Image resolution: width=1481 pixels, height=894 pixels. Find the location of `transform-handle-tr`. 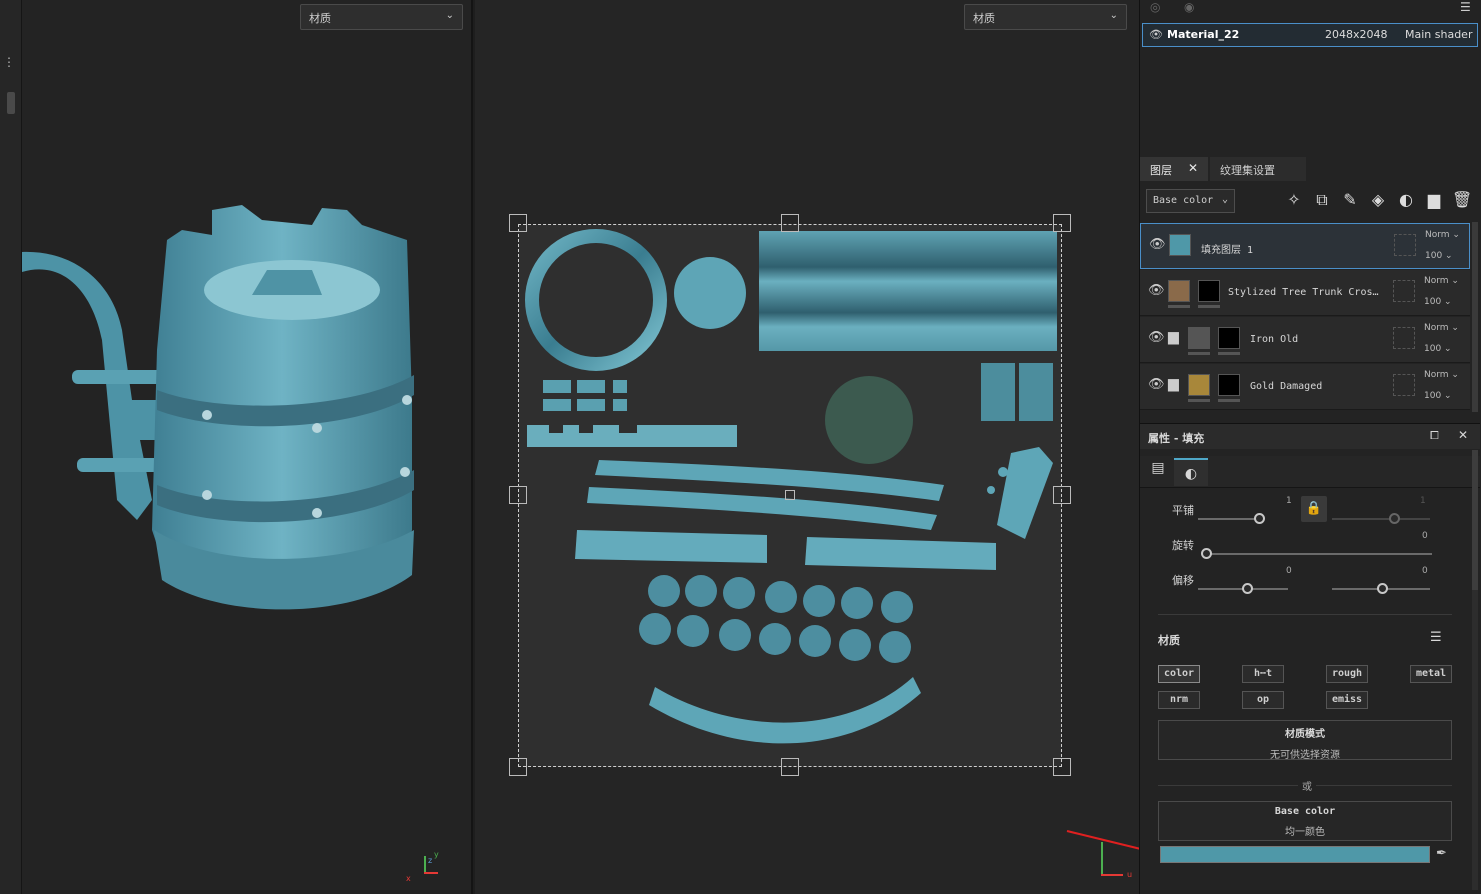

transform-handle-tr is located at coordinates (1062, 223).